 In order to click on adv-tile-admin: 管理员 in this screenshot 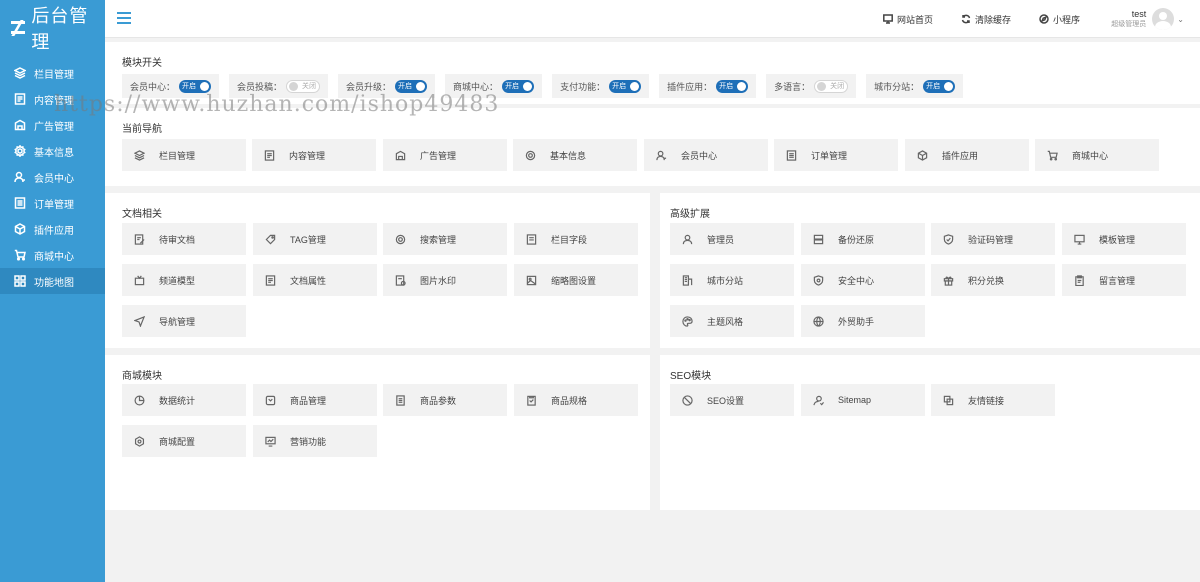, I will do `click(732, 239)`.